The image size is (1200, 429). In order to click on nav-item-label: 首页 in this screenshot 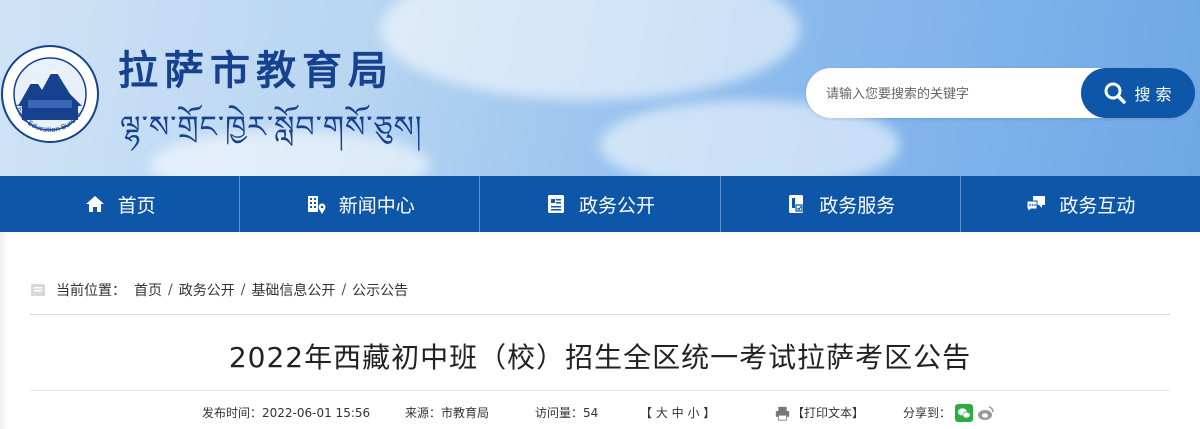, I will do `click(136, 205)`.